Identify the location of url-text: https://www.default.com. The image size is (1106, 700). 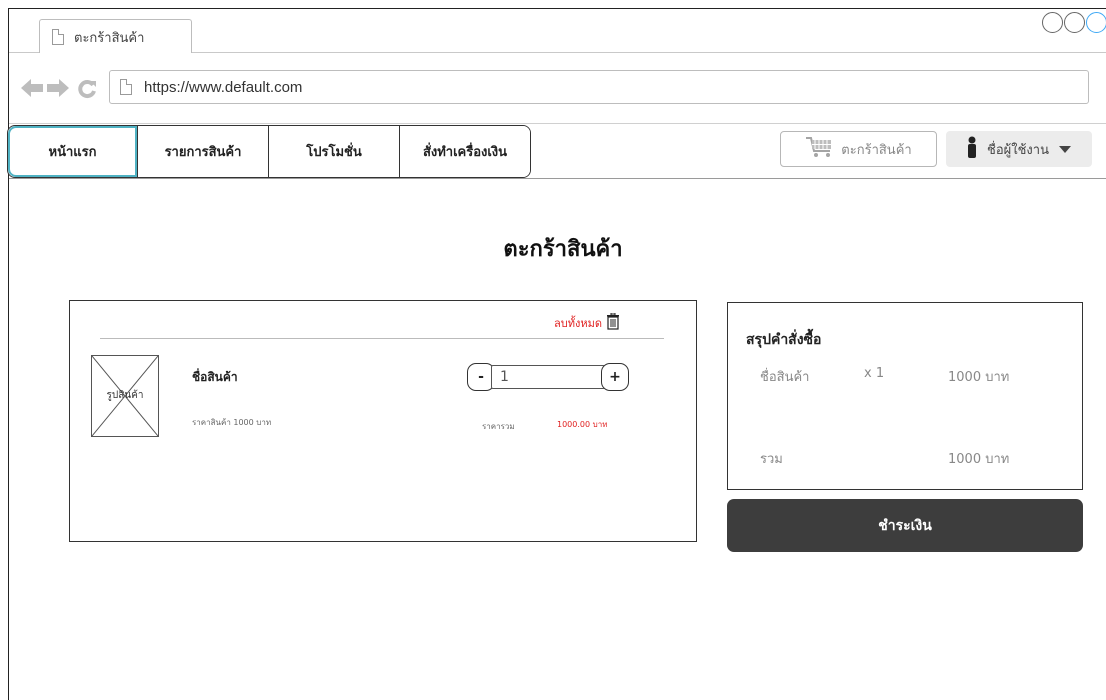
(223, 87).